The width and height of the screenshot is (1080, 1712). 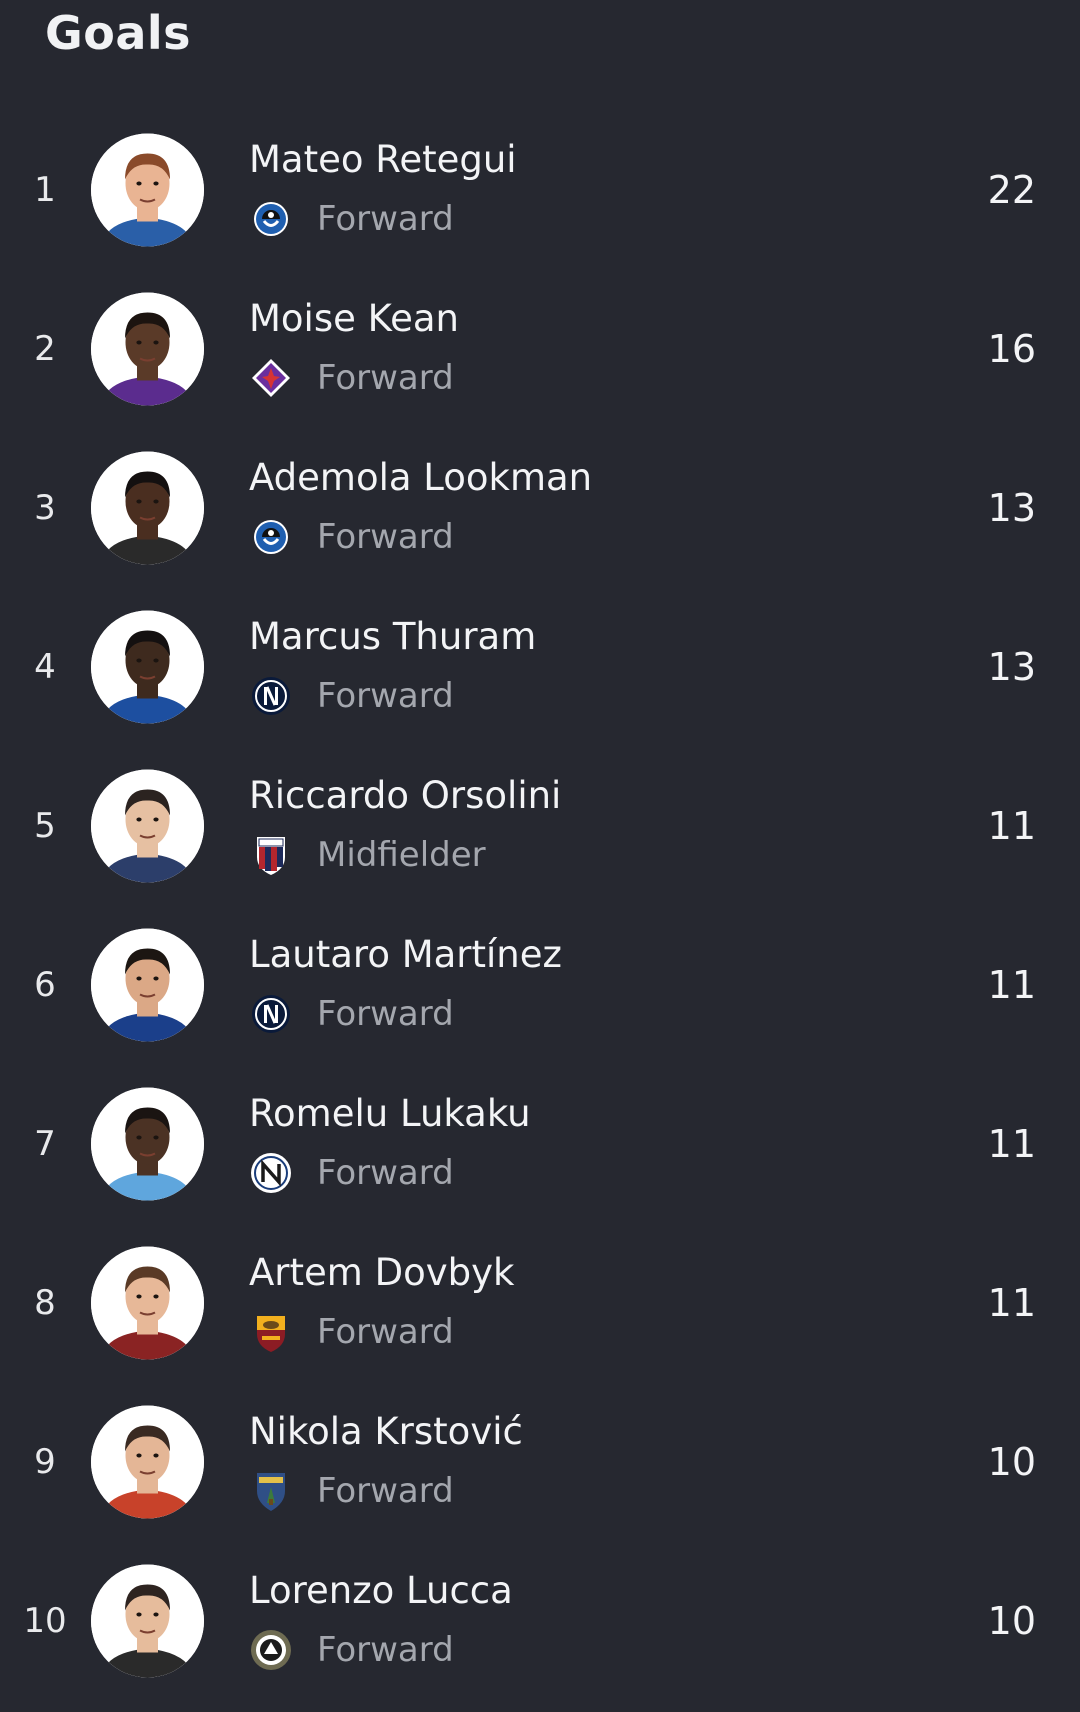 What do you see at coordinates (540, 1143) in the screenshot?
I see `player-row: 7 Romelu Lukaku Forward 11` at bounding box center [540, 1143].